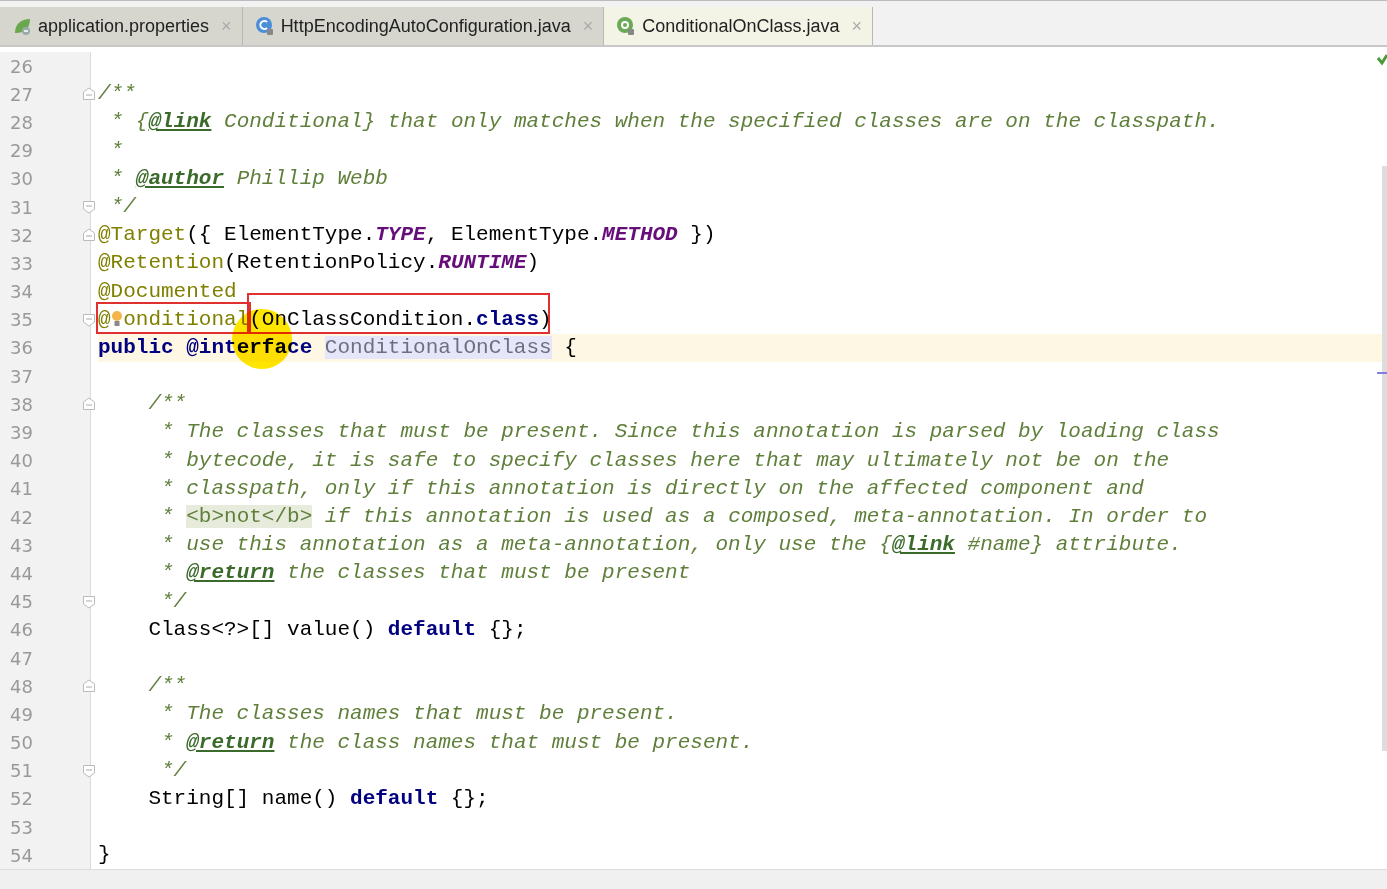  What do you see at coordinates (21, 771) in the screenshot?
I see `line-number: 51` at bounding box center [21, 771].